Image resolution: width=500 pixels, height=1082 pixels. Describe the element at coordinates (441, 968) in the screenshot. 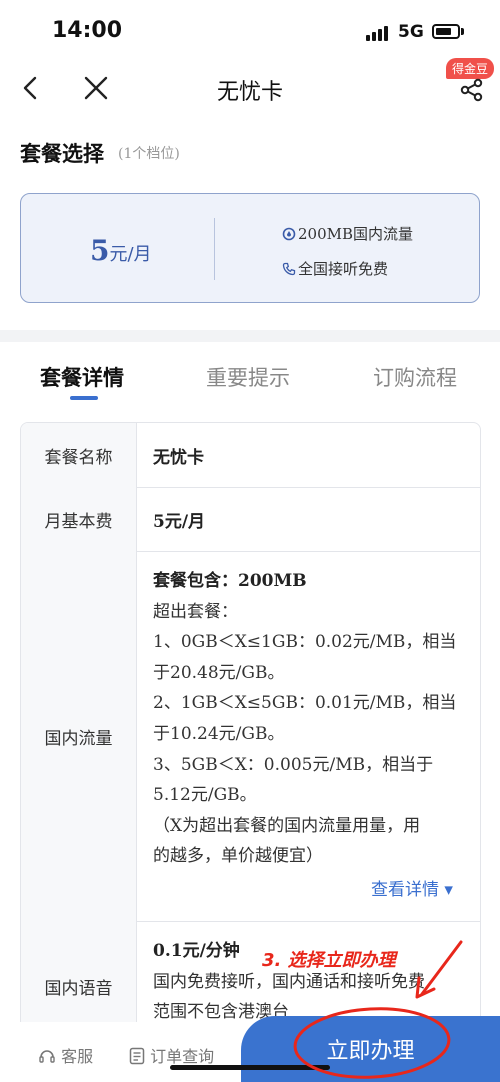

I see `annotation-arrow-shaft` at that location.